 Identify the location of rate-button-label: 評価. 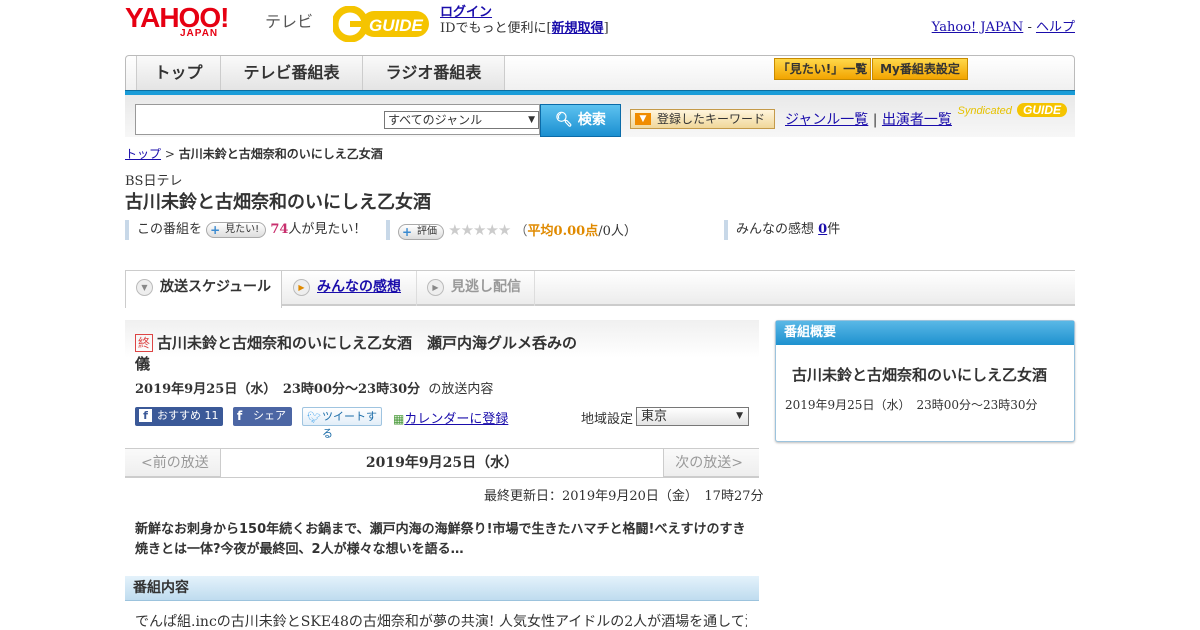
(427, 231).